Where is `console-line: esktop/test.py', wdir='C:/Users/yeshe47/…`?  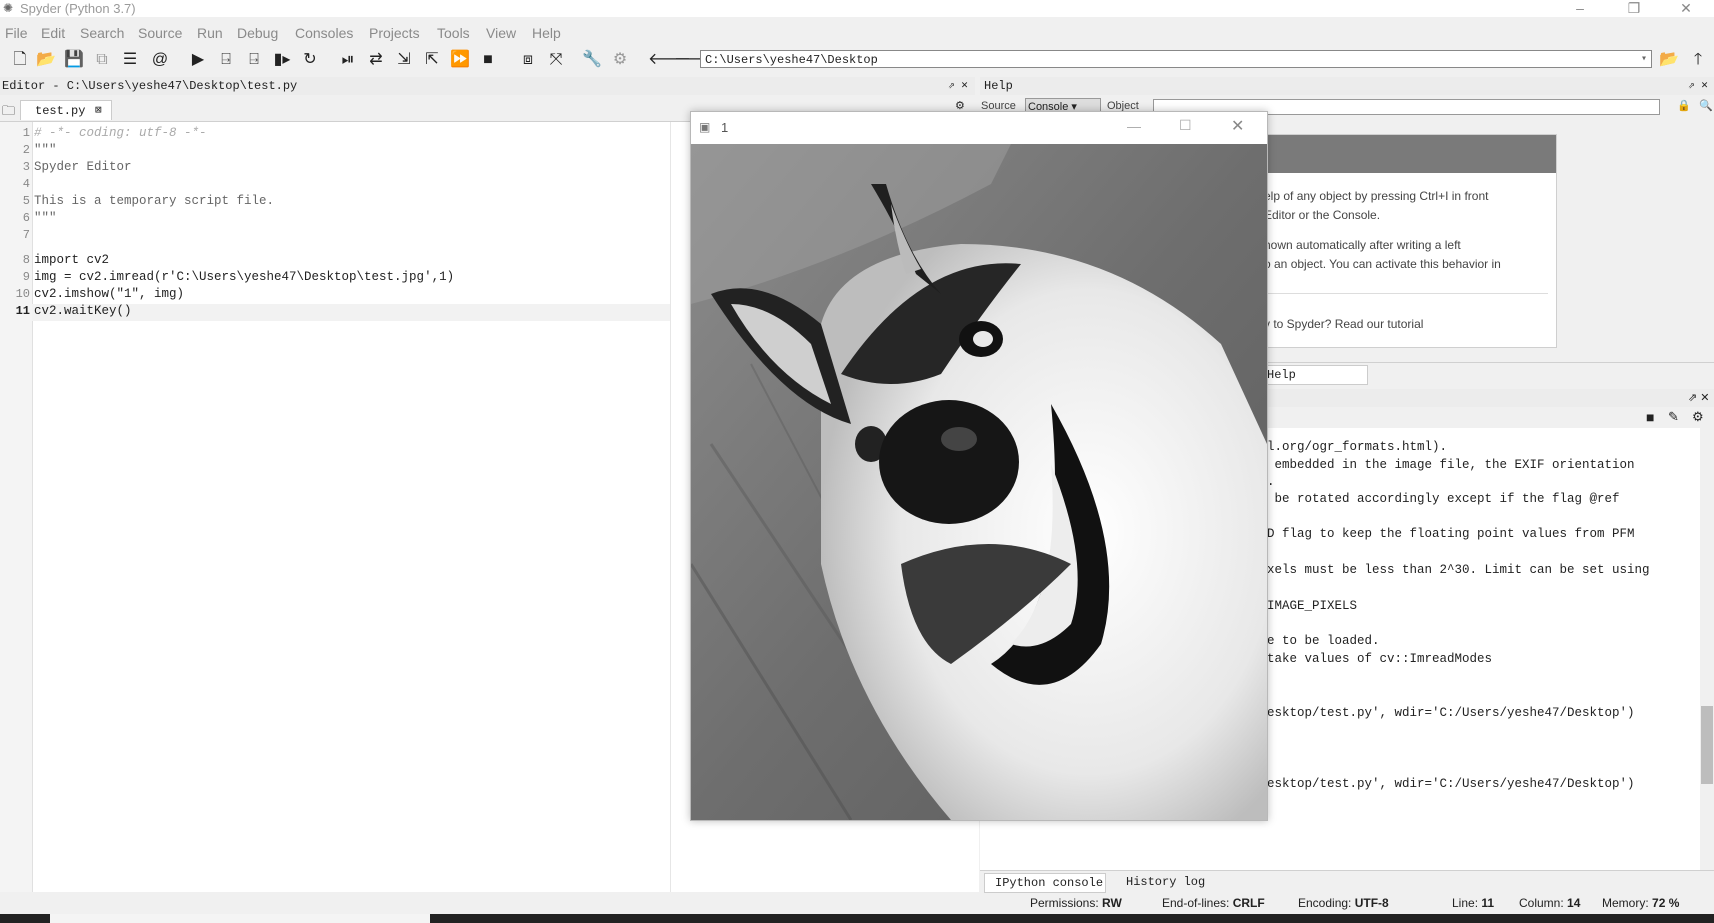
console-line: esktop/test.py', wdir='C:/Users/yeshe47/… is located at coordinates (1451, 784).